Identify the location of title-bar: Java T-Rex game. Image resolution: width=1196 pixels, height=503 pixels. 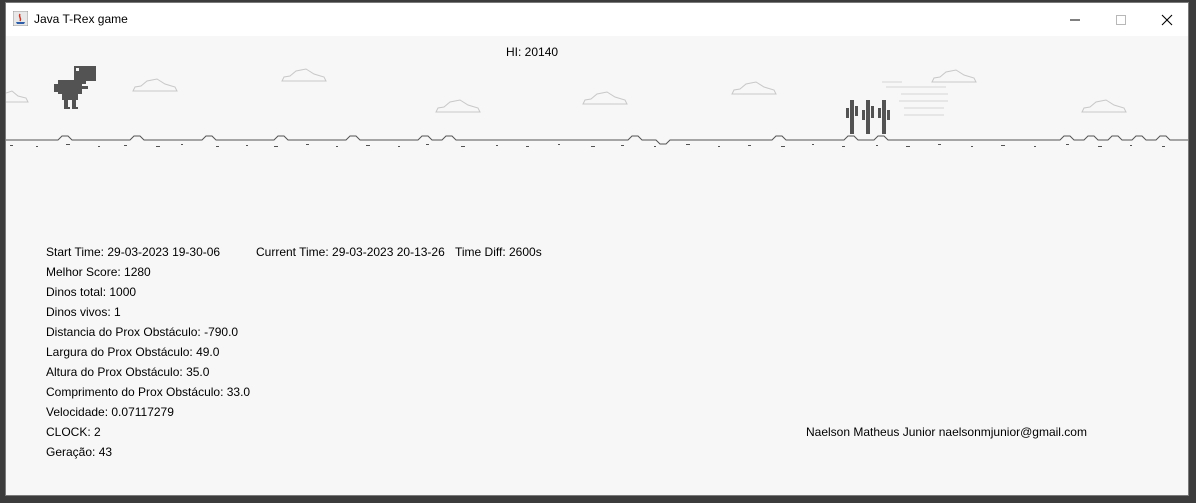
(597, 19).